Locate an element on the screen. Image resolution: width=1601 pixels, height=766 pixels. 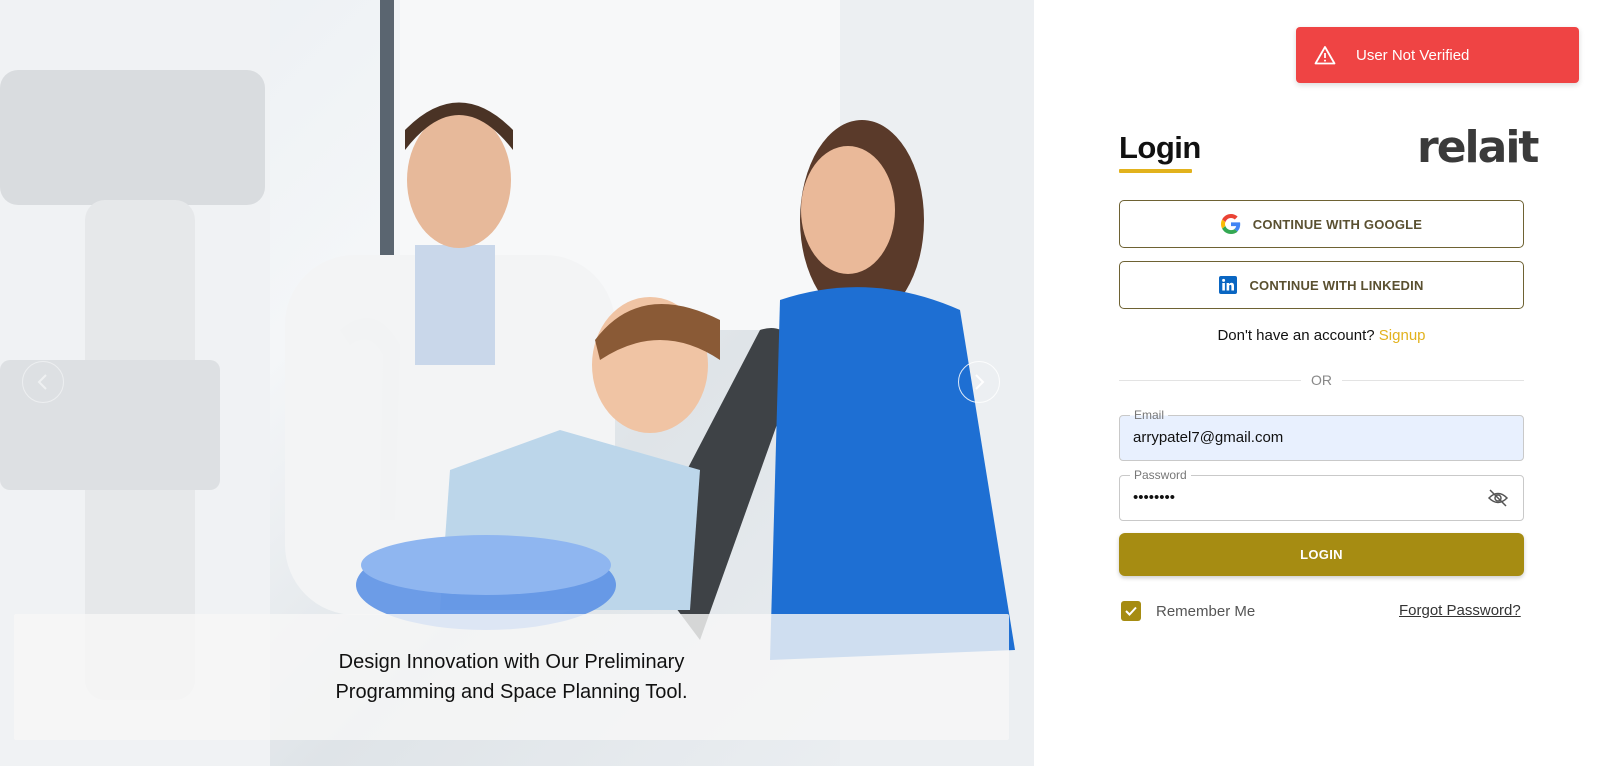
warning-icon is located at coordinates (1325, 55).